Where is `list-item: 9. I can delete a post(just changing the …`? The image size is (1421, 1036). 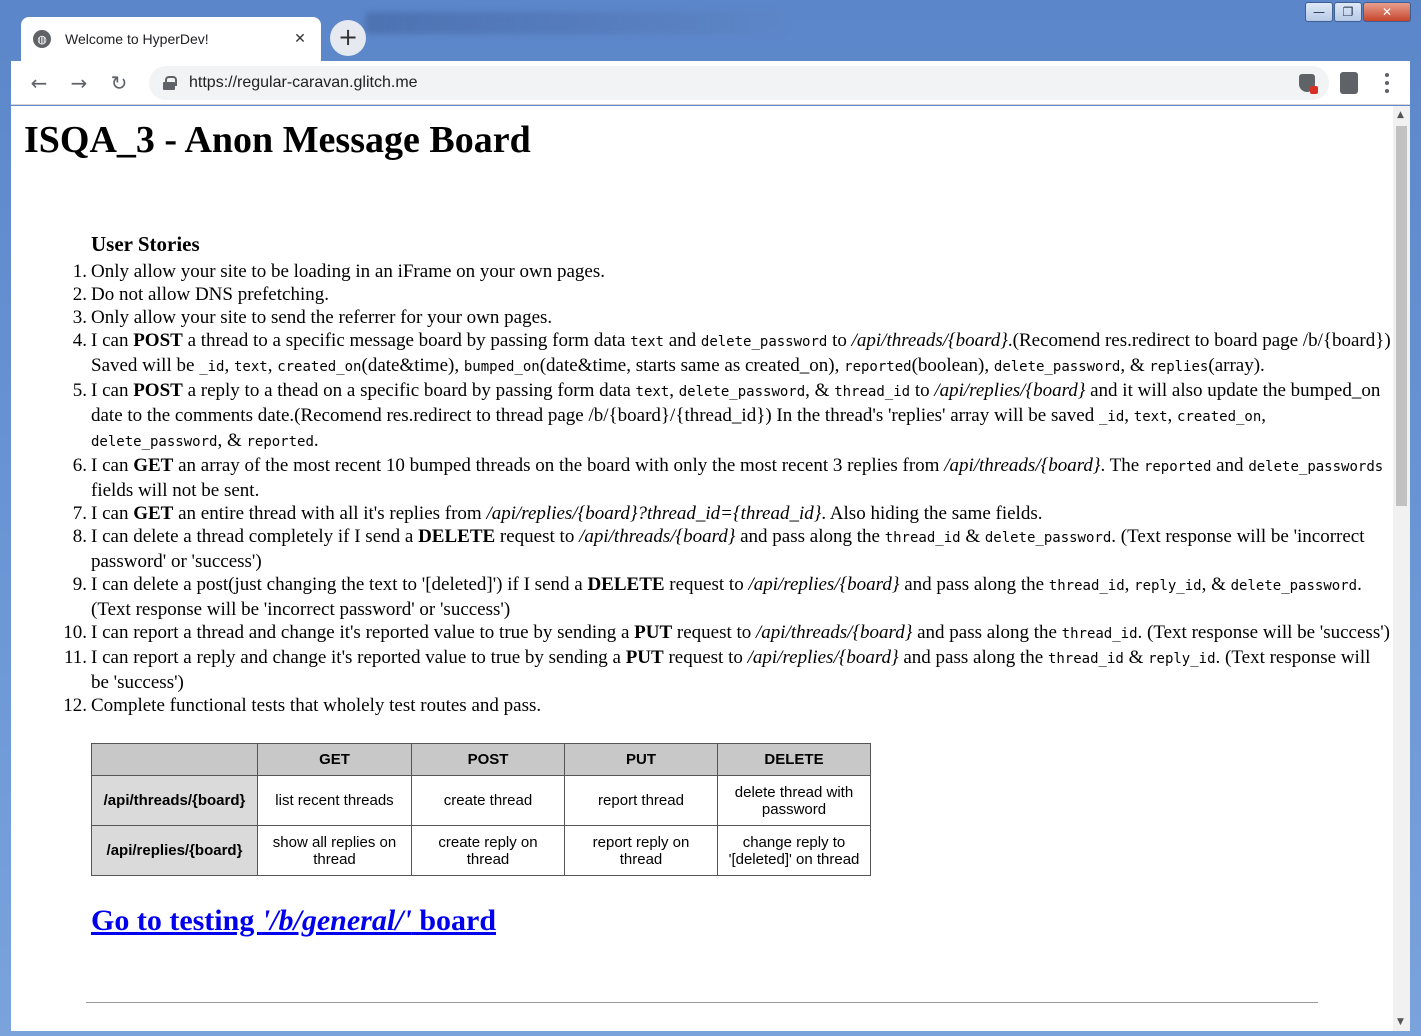
list-item: 9. I can delete a post(just changing the … is located at coordinates (717, 597).